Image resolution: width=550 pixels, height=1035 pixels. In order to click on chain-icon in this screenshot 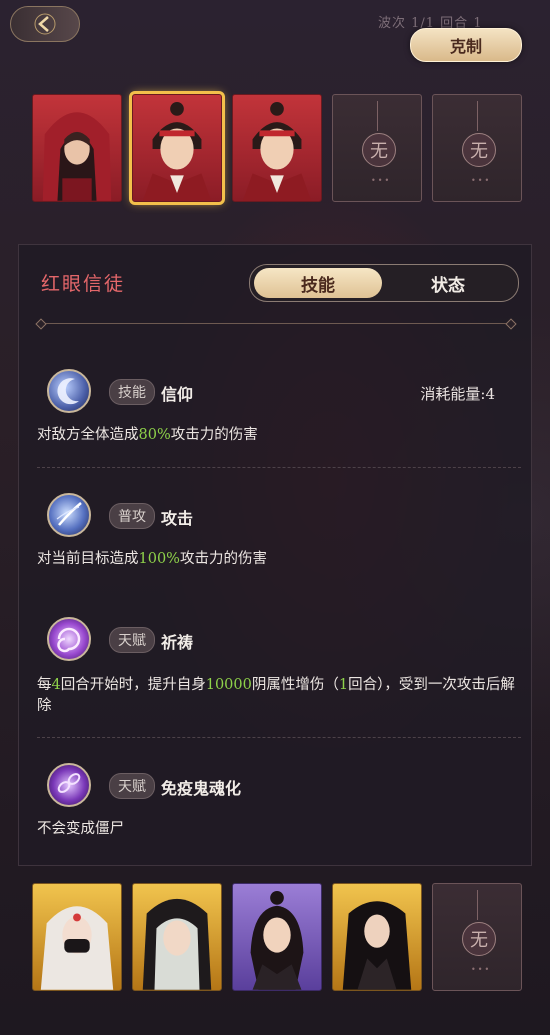, I will do `click(69, 785)`.